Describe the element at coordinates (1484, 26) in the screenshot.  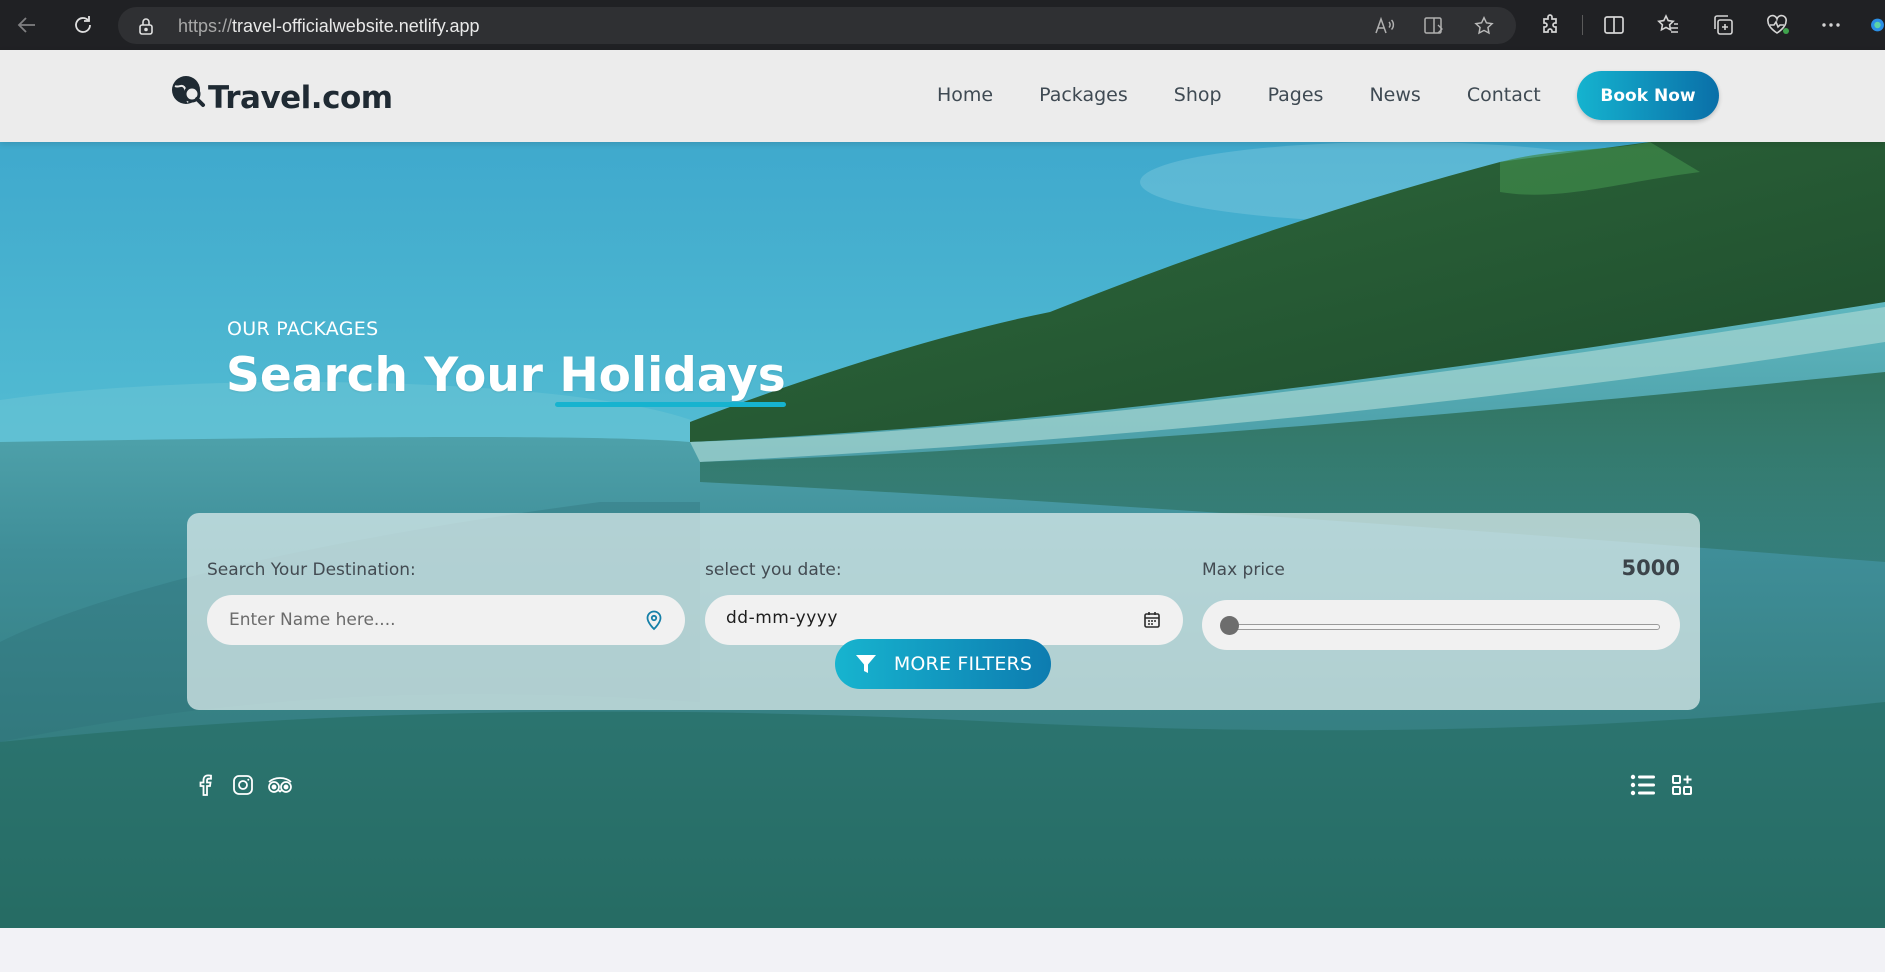
I see `favorite-star-icon` at that location.